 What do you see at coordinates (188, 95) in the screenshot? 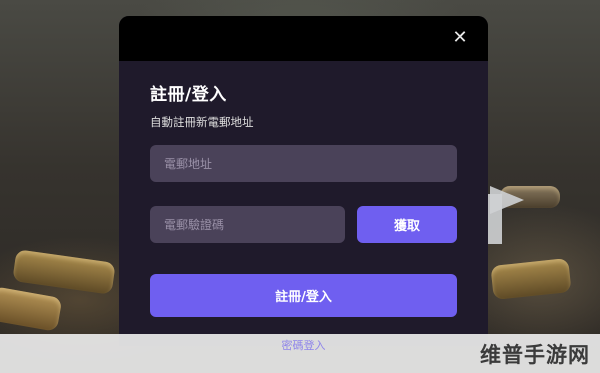
I see `modal-title: 註冊/登入` at bounding box center [188, 95].